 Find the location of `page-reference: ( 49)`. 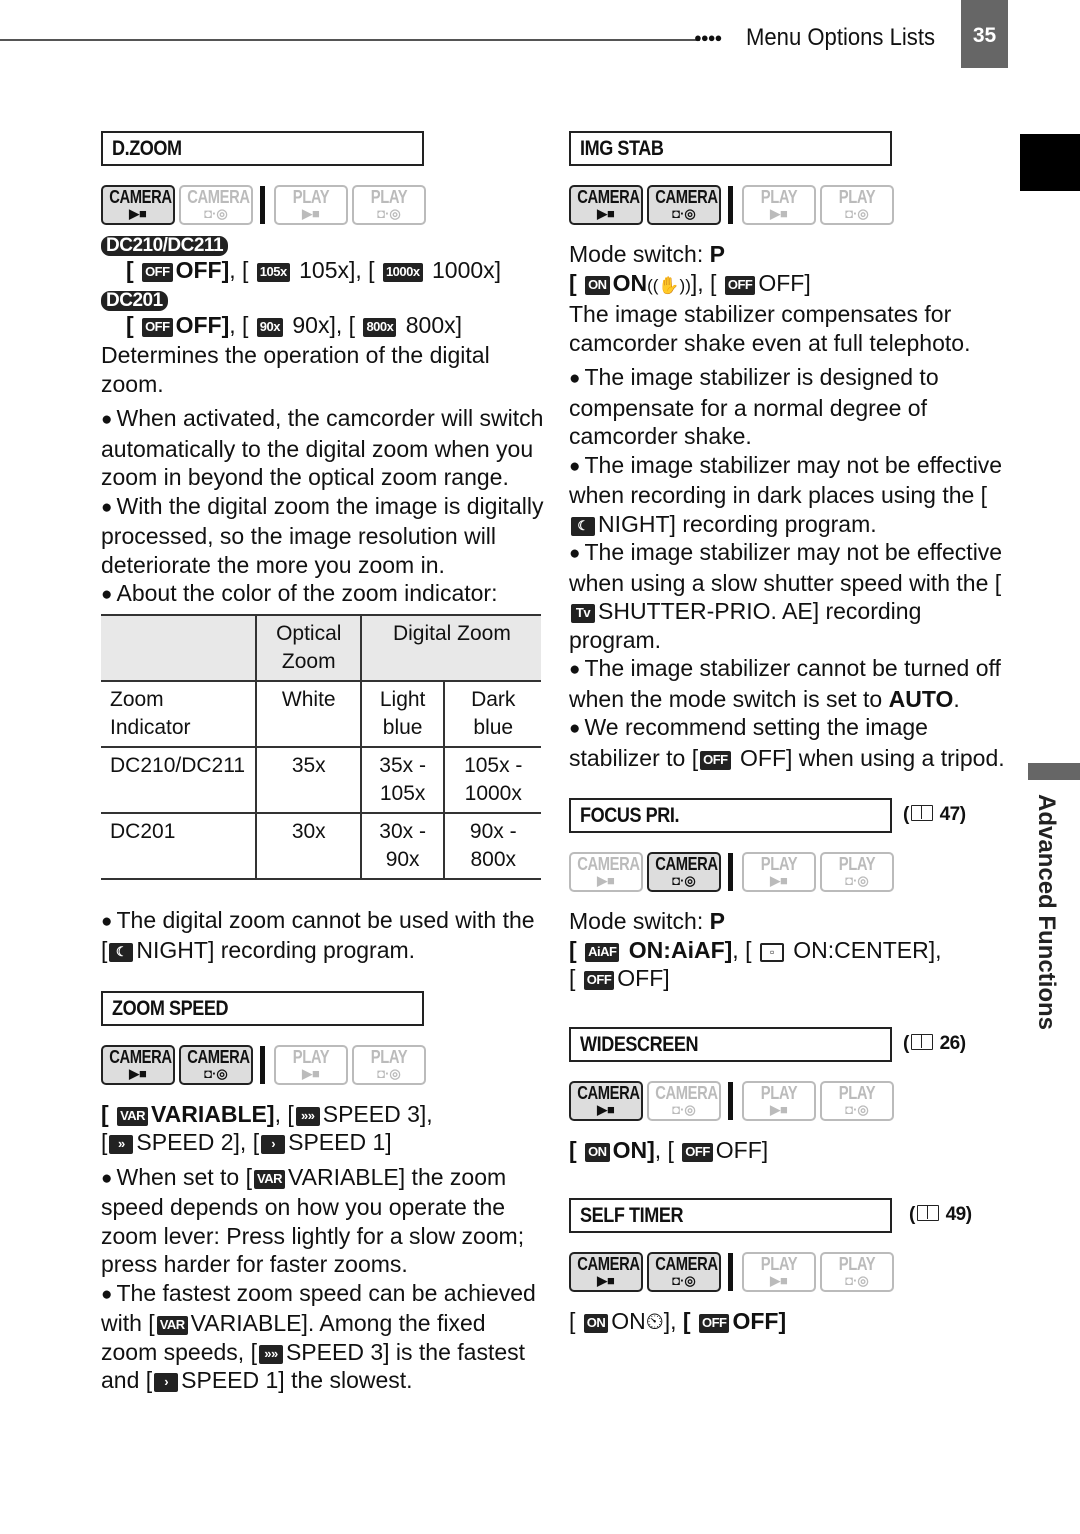

page-reference: ( 49) is located at coordinates (940, 1215).